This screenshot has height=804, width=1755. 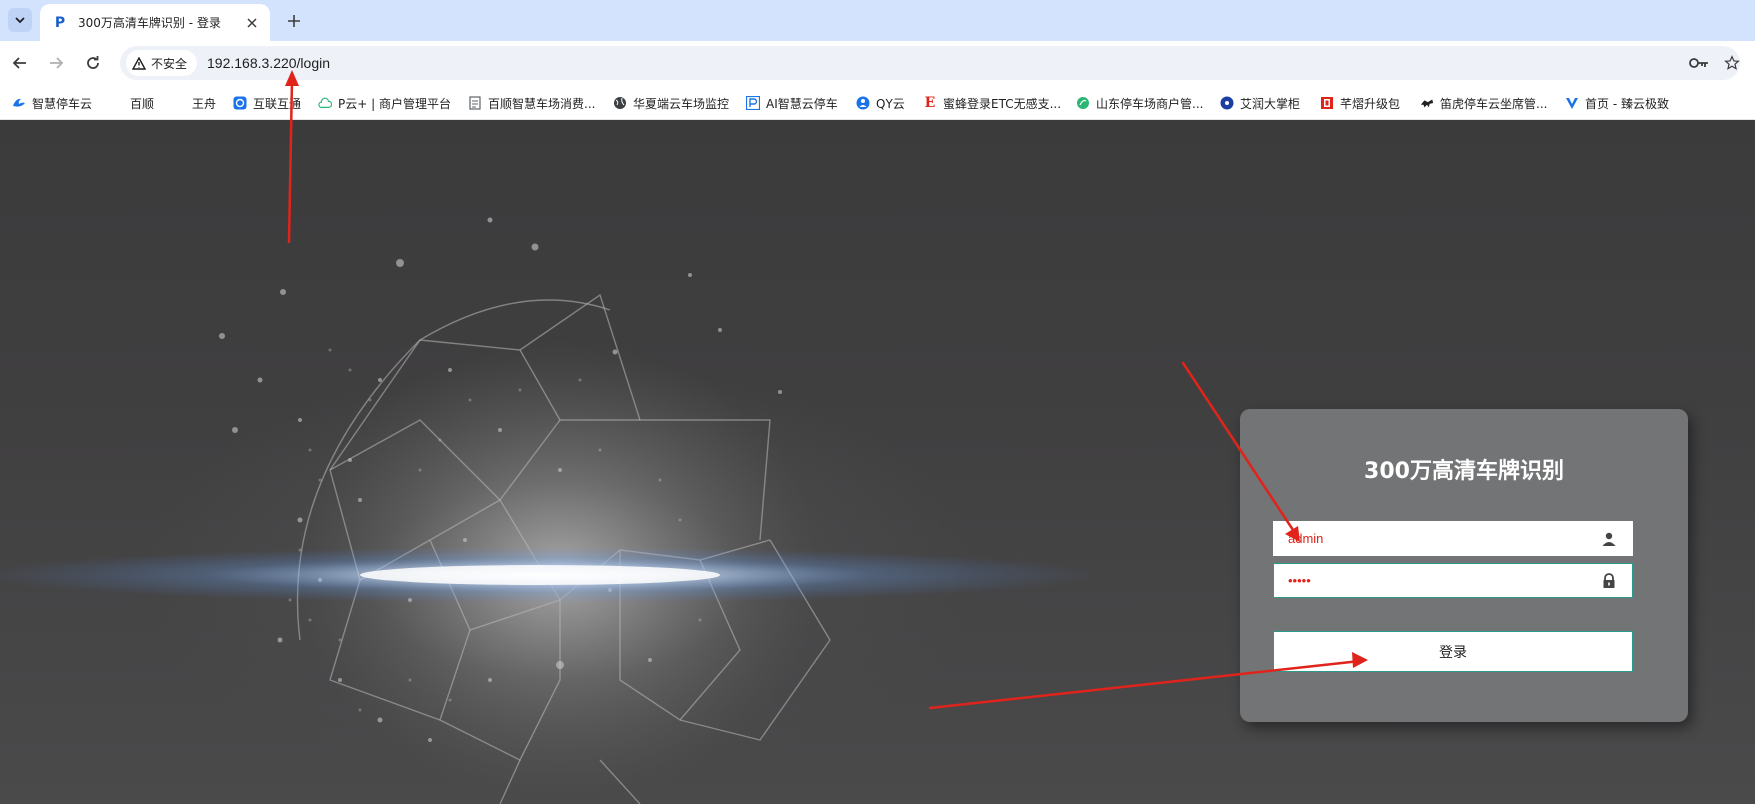 What do you see at coordinates (1572, 103) in the screenshot?
I see `v-logo-icon` at bounding box center [1572, 103].